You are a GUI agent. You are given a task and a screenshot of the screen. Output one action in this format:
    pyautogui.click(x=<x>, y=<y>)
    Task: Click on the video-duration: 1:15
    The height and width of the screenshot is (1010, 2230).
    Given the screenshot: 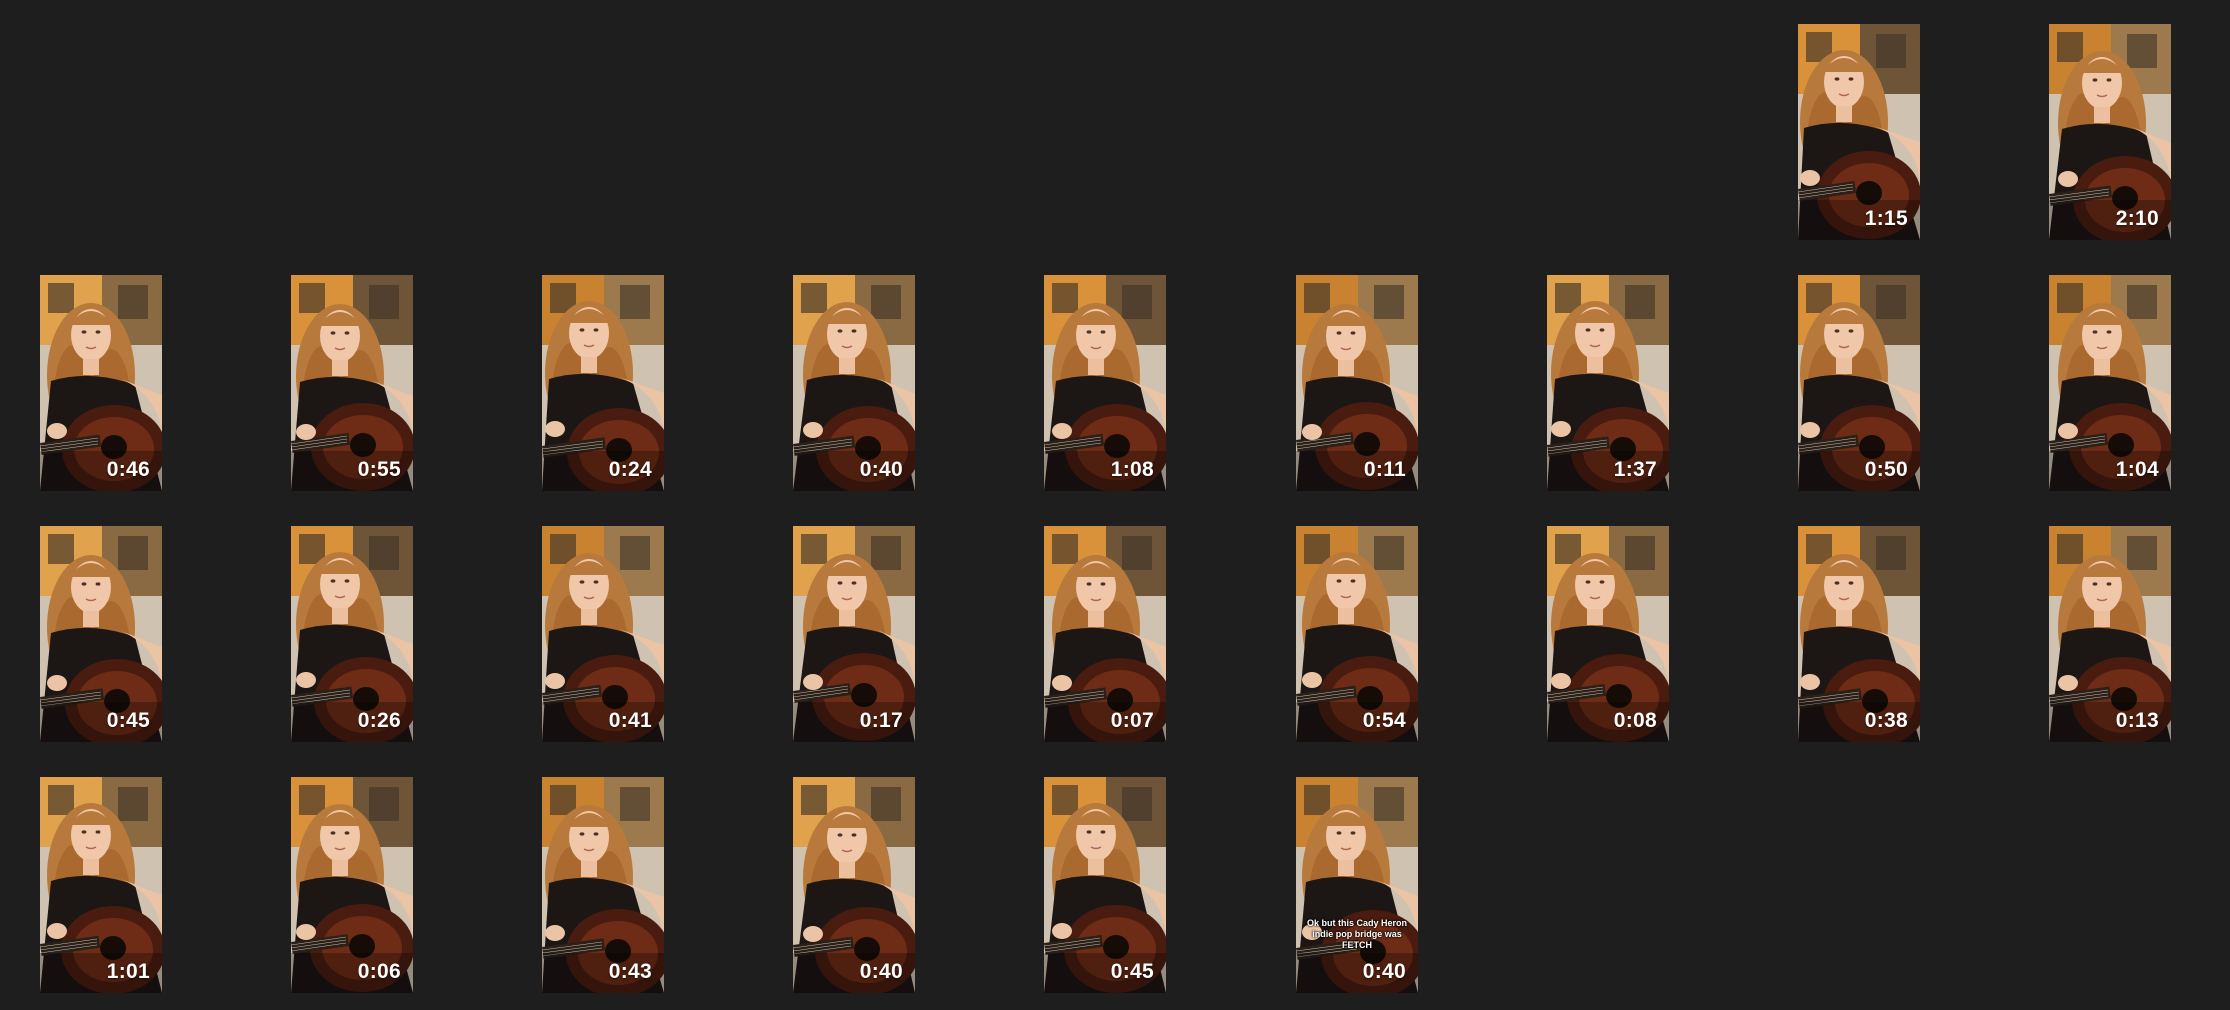 What is the action you would take?
    pyautogui.click(x=1886, y=218)
    